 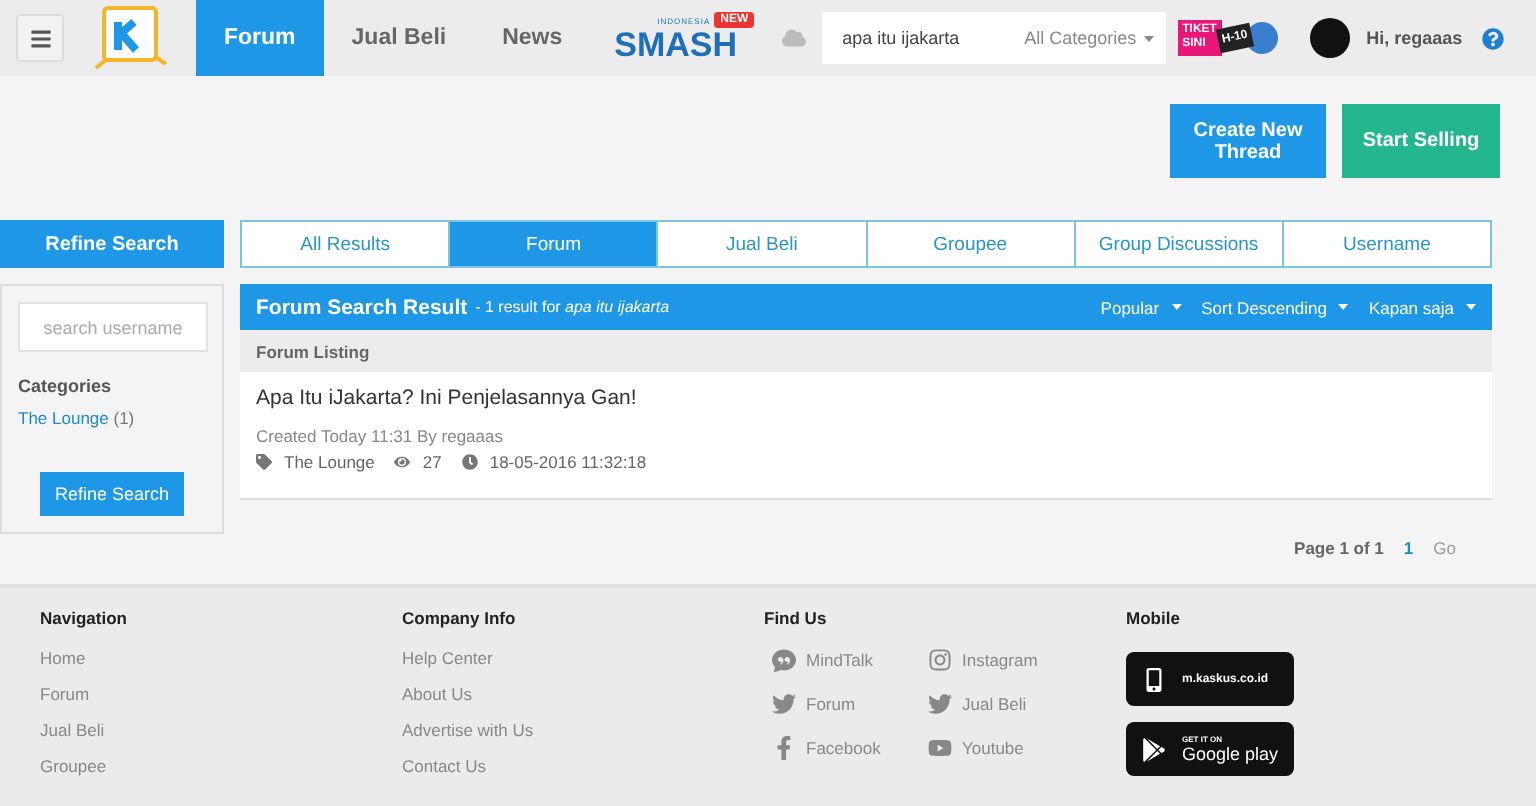 What do you see at coordinates (66, 386) in the screenshot?
I see `categories-label: Categories` at bounding box center [66, 386].